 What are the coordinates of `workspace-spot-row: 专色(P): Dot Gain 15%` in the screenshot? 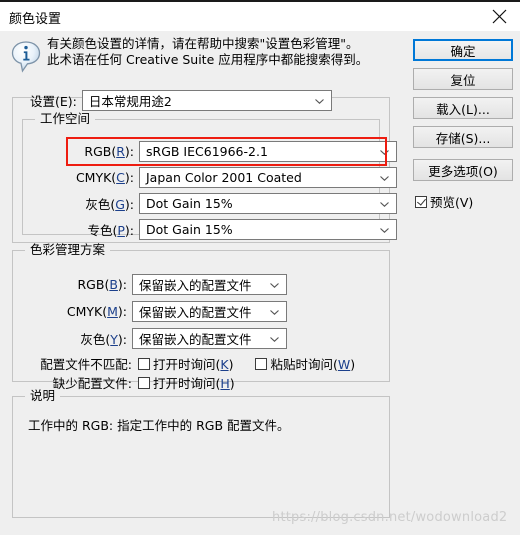 It's located at (234, 229).